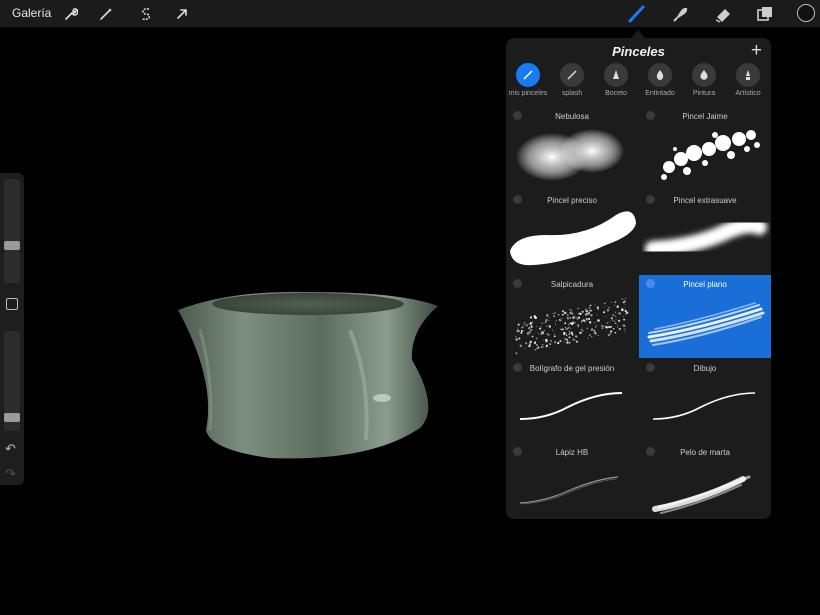 The width and height of the screenshot is (820, 615). I want to click on brush-name: Salpicadura, so click(572, 284).